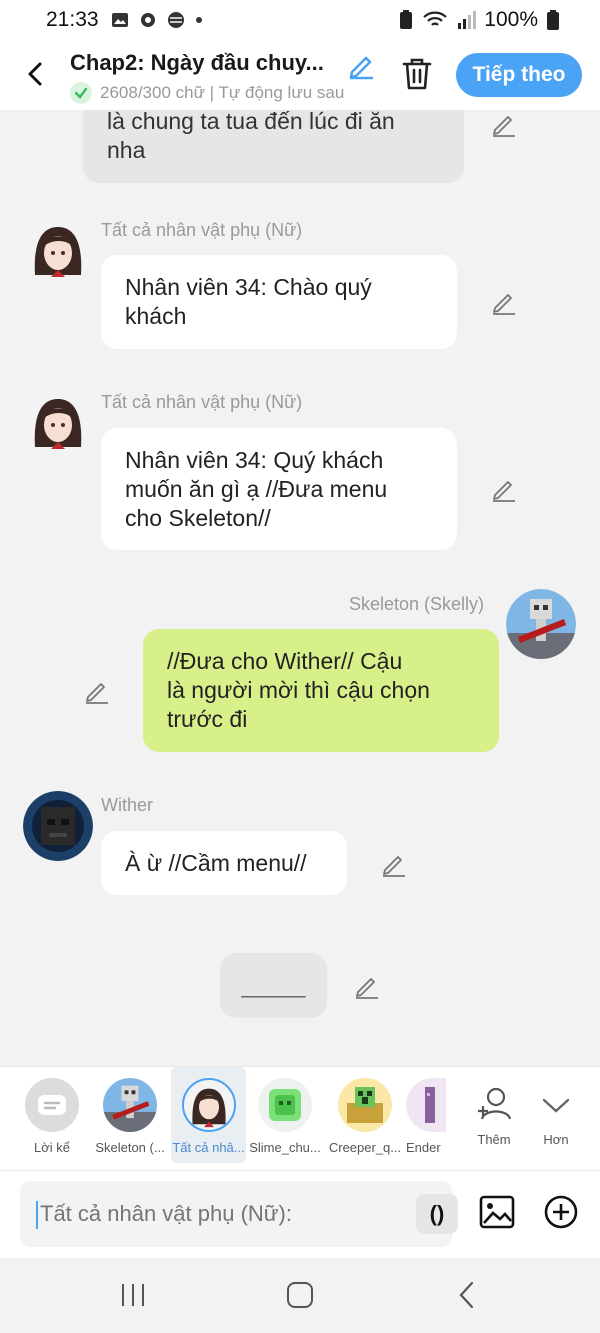  What do you see at coordinates (426, 1105) in the screenshot?
I see `enderman-avatar` at bounding box center [426, 1105].